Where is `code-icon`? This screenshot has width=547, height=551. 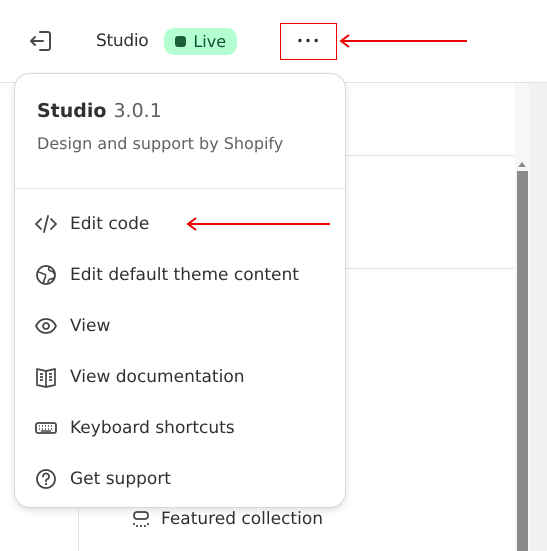
code-icon is located at coordinates (46, 223).